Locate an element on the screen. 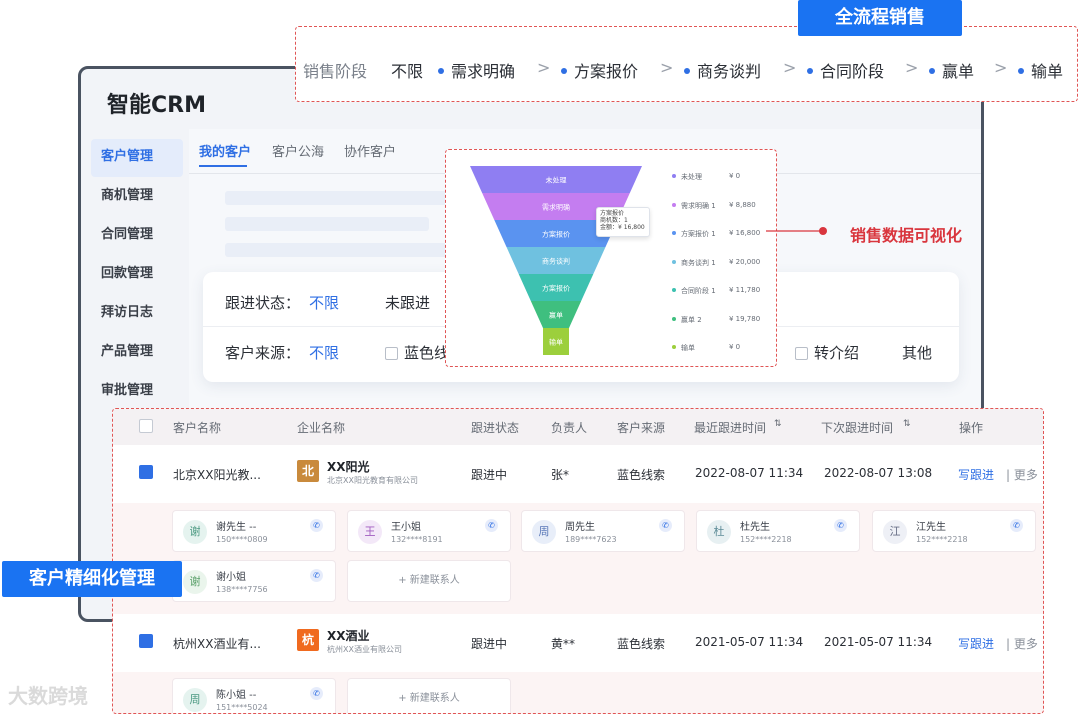  col-actions: 操作 is located at coordinates (971, 428).